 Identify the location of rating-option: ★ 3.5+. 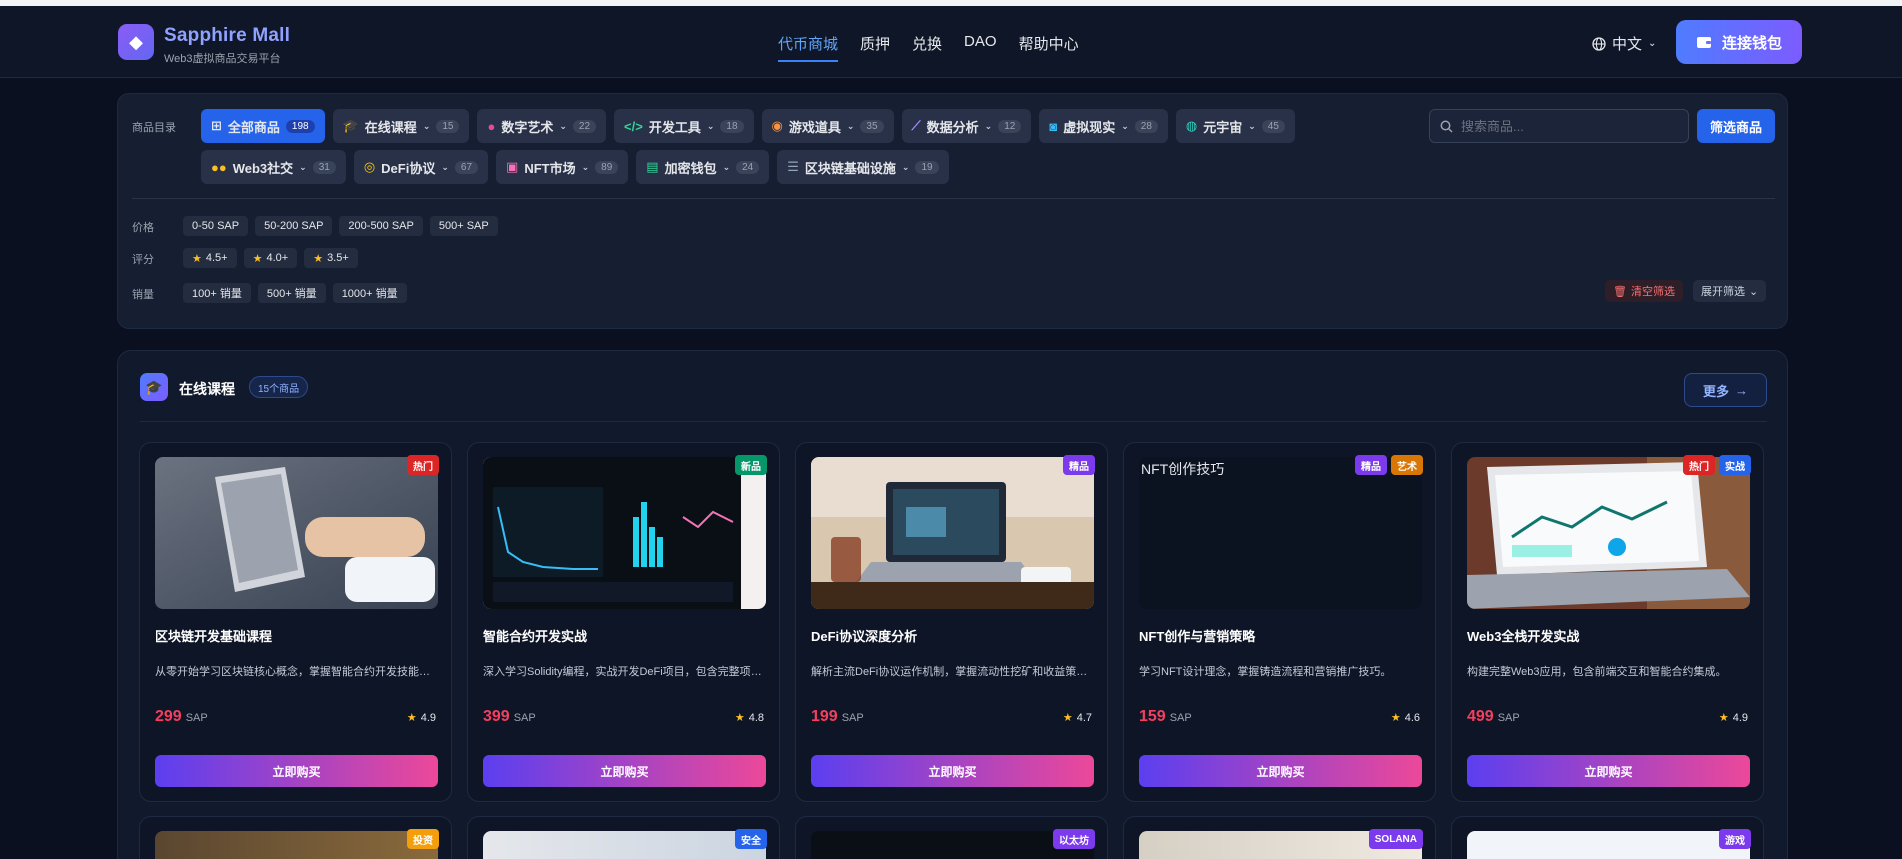
(331, 258).